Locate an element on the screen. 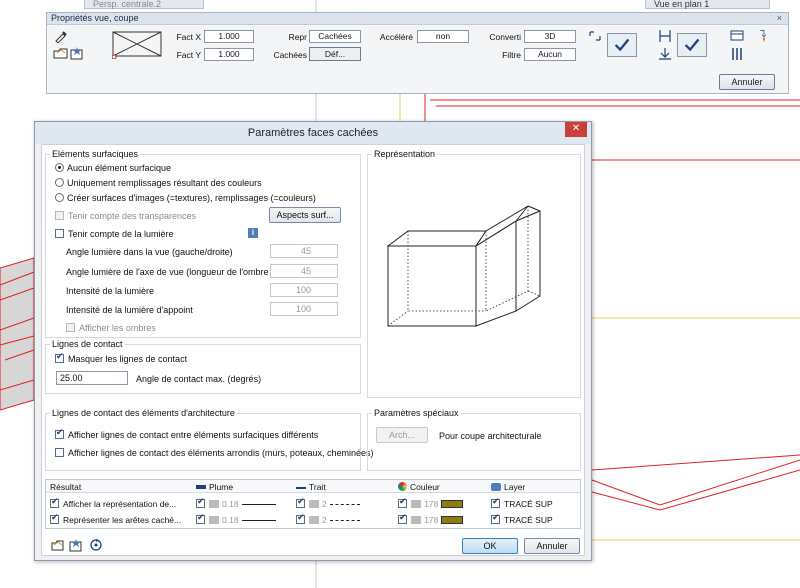  cancel-button: Annuler is located at coordinates (552, 546).